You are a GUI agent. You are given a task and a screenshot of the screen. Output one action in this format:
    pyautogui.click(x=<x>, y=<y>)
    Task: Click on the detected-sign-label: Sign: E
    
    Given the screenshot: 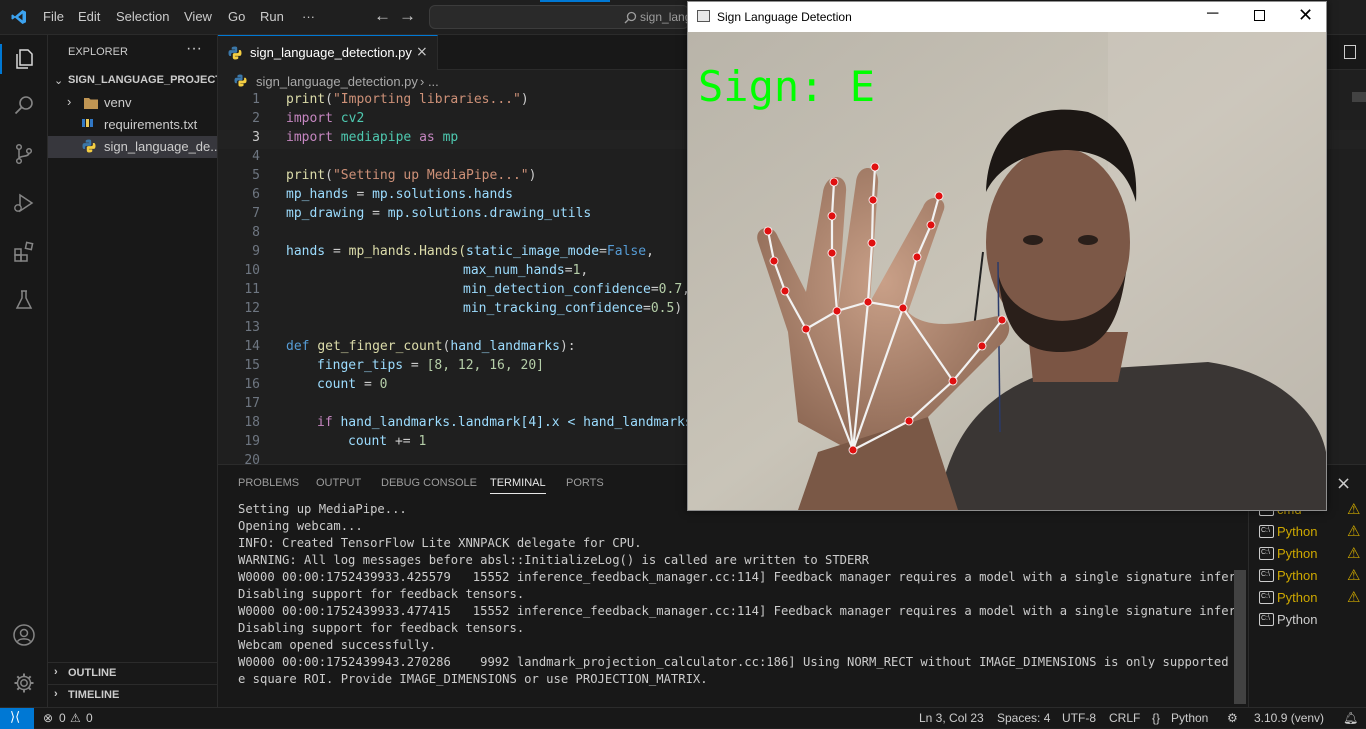 What is the action you would take?
    pyautogui.click(x=787, y=86)
    